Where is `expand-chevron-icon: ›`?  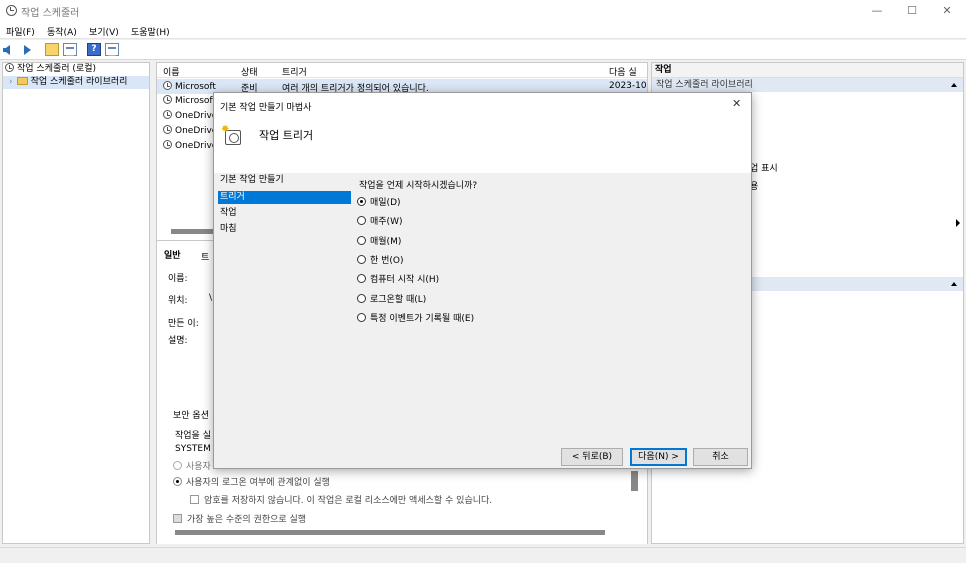 expand-chevron-icon: › is located at coordinates (11, 82).